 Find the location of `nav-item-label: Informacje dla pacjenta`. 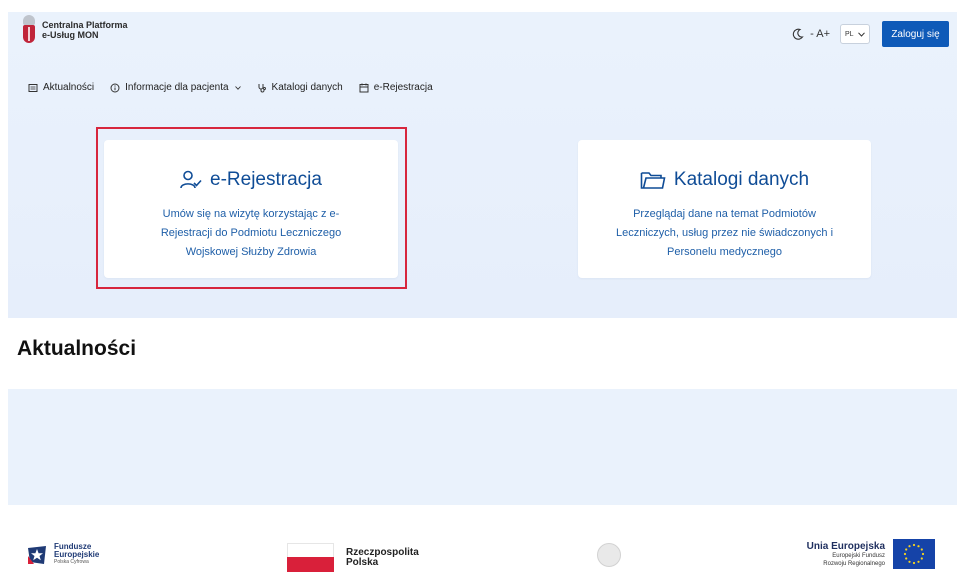

nav-item-label: Informacje dla pacjenta is located at coordinates (177, 87).